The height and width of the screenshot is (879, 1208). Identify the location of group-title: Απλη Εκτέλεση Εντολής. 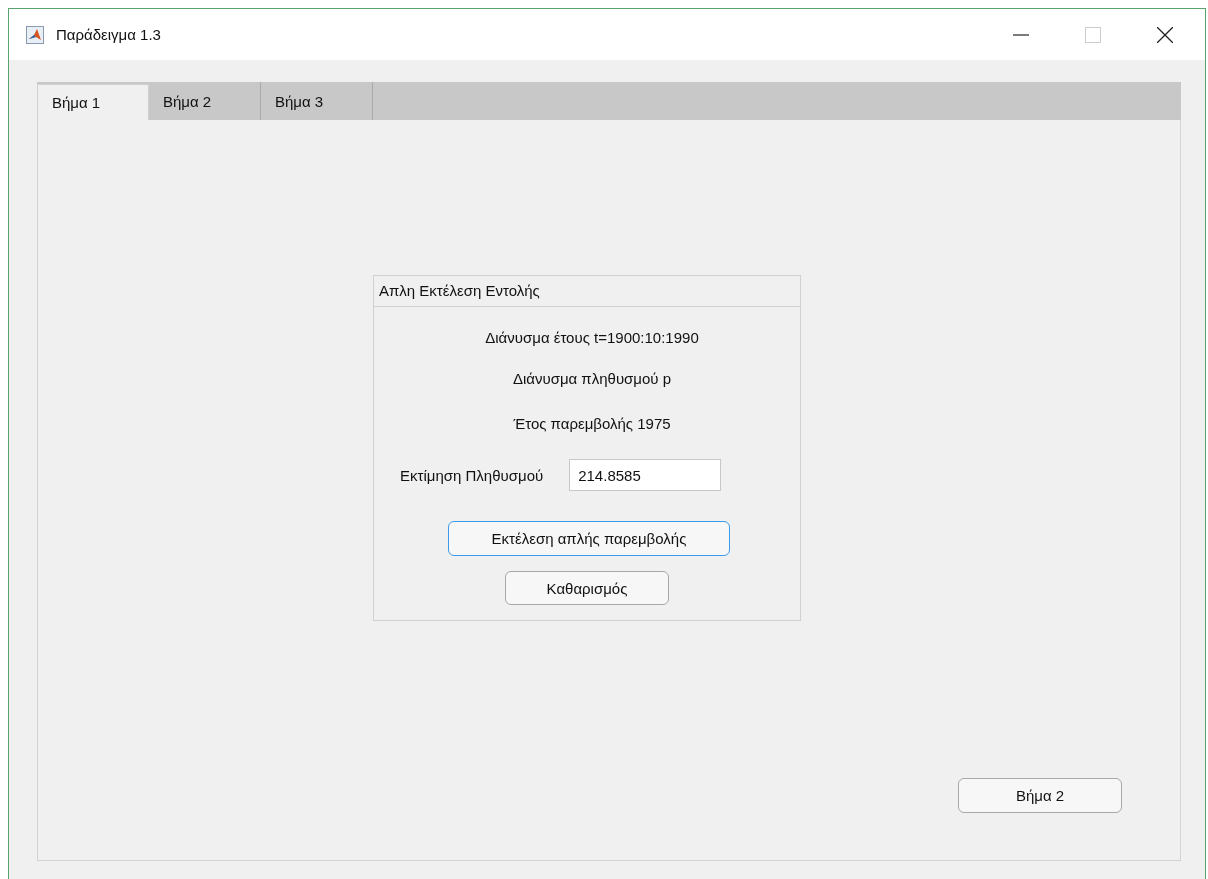
(587, 291).